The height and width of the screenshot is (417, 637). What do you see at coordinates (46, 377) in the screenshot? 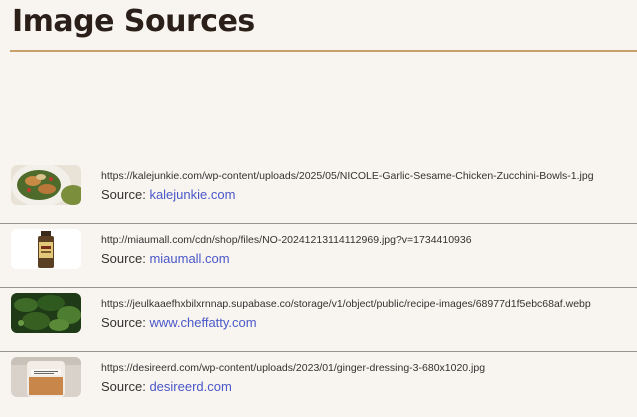
I see `ginger-dressing-jar-thumbnail` at bounding box center [46, 377].